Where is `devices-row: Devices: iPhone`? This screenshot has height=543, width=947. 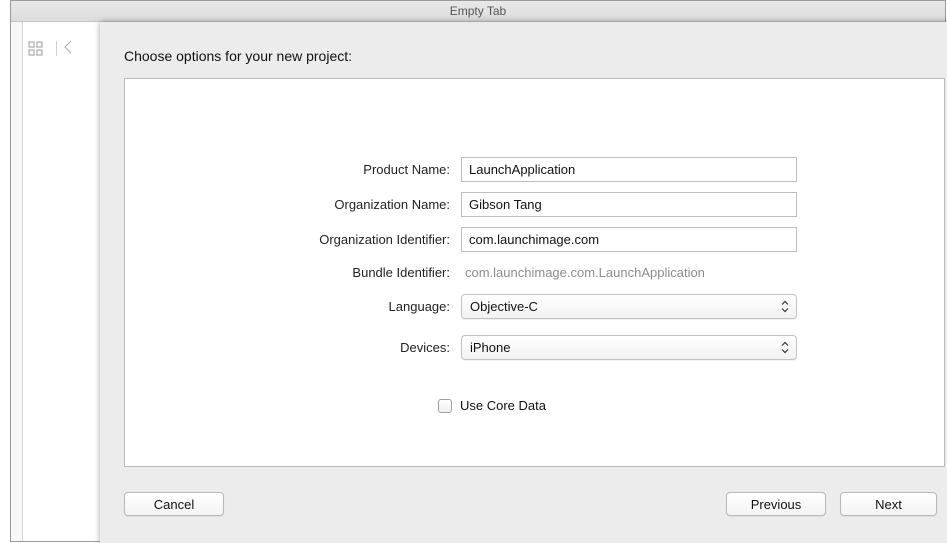
devices-row: Devices: iPhone is located at coordinates (534, 348).